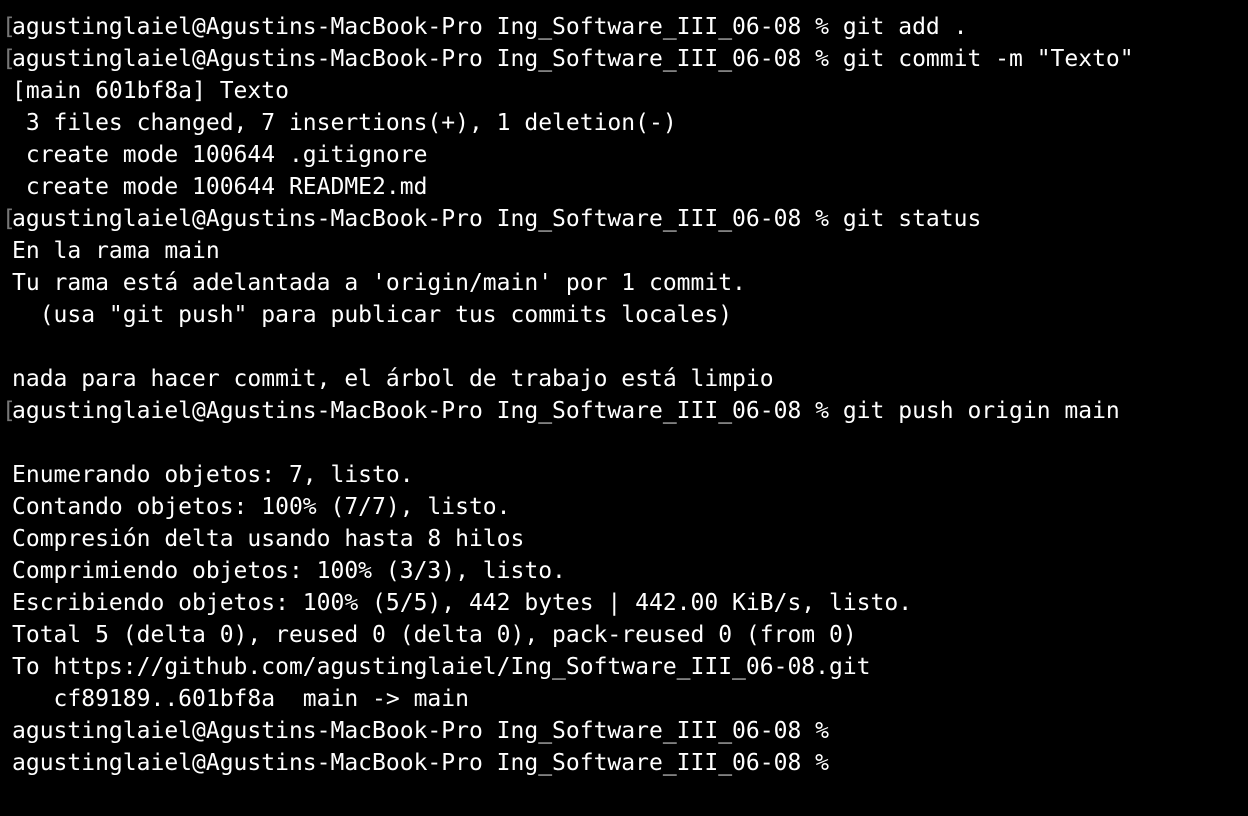  I want to click on terminal-line: Contando objetos: 100% (7/7), listo., so click(261, 507).